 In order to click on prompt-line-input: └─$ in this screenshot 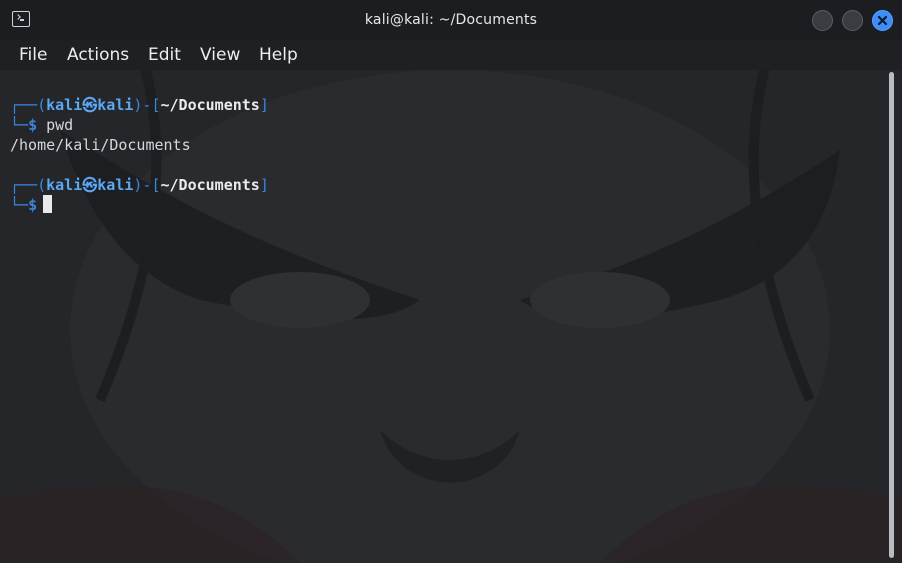, I will do `click(31, 205)`.